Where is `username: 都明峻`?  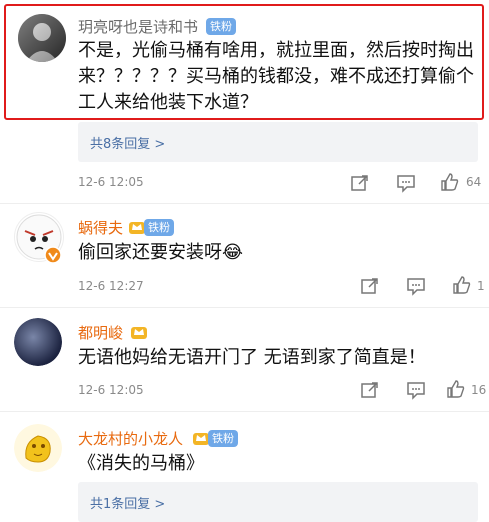 username: 都明峻 is located at coordinates (100, 332).